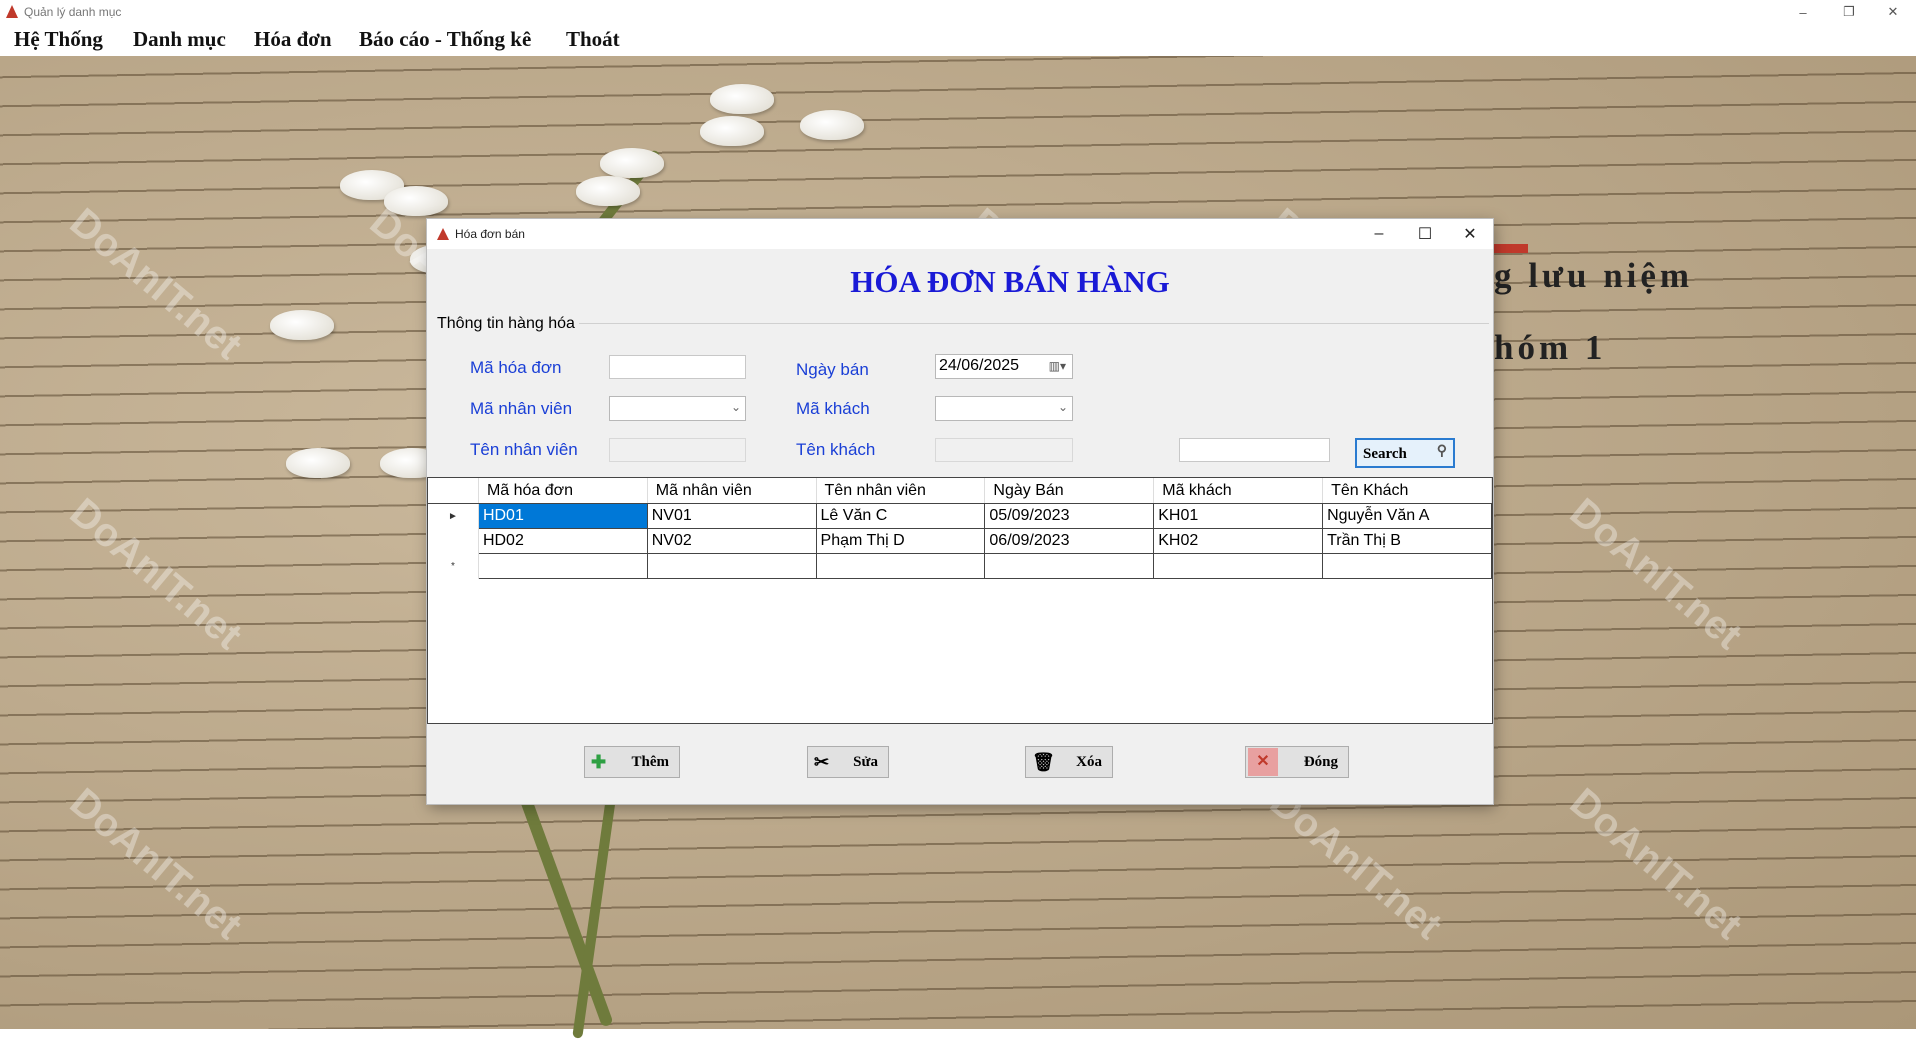 The height and width of the screenshot is (1039, 1916). Describe the element at coordinates (1010, 281) in the screenshot. I see `form-heading: HÓA ĐƠN BÁN HÀNG` at that location.